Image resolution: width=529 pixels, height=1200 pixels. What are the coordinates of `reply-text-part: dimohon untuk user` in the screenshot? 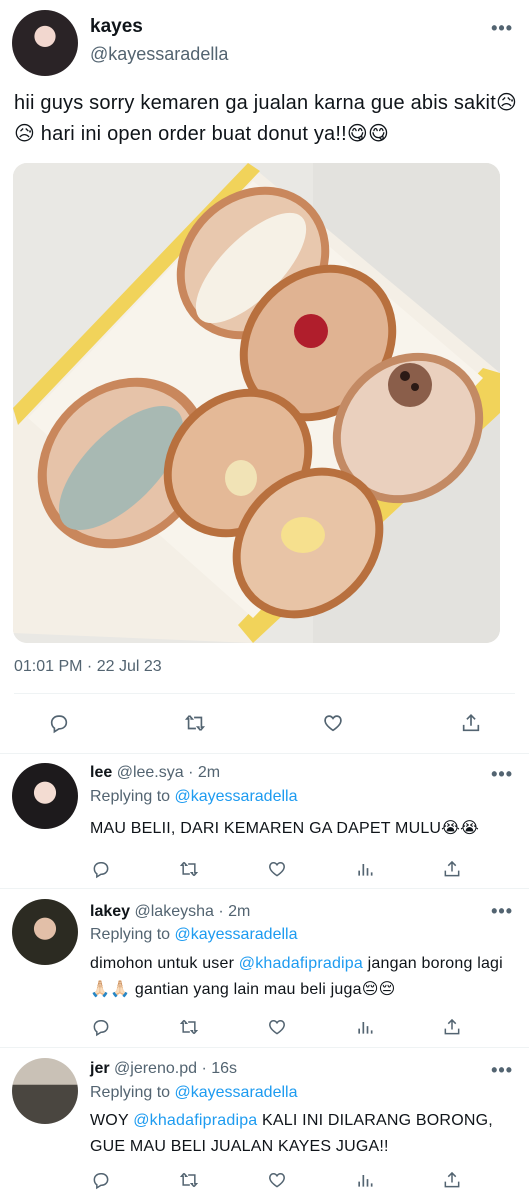 It's located at (164, 963).